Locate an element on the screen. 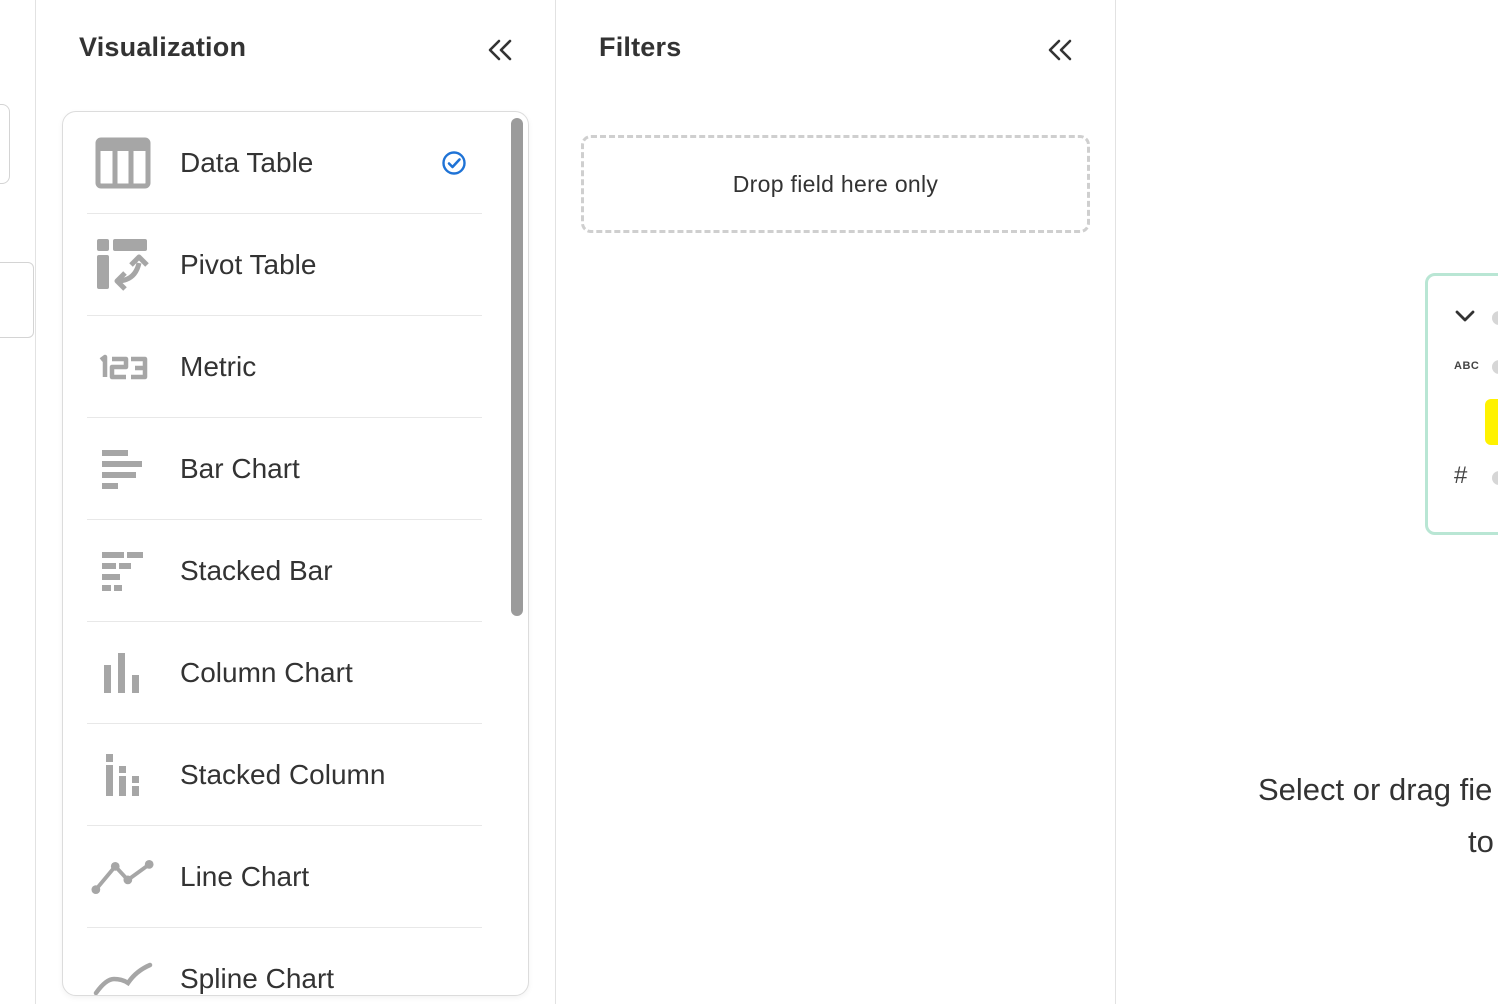 This screenshot has height=1004, width=1498. viz-item-data-table: Data Table is located at coordinates (284, 163).